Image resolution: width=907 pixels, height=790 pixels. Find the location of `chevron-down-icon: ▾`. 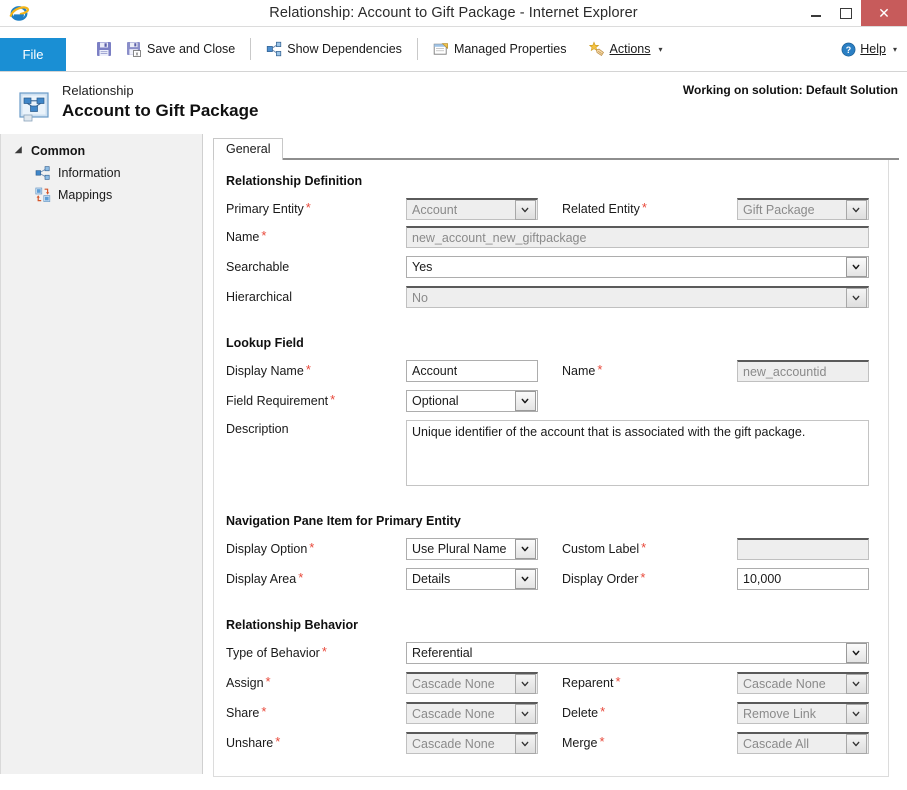

chevron-down-icon: ▾ is located at coordinates (660, 49).